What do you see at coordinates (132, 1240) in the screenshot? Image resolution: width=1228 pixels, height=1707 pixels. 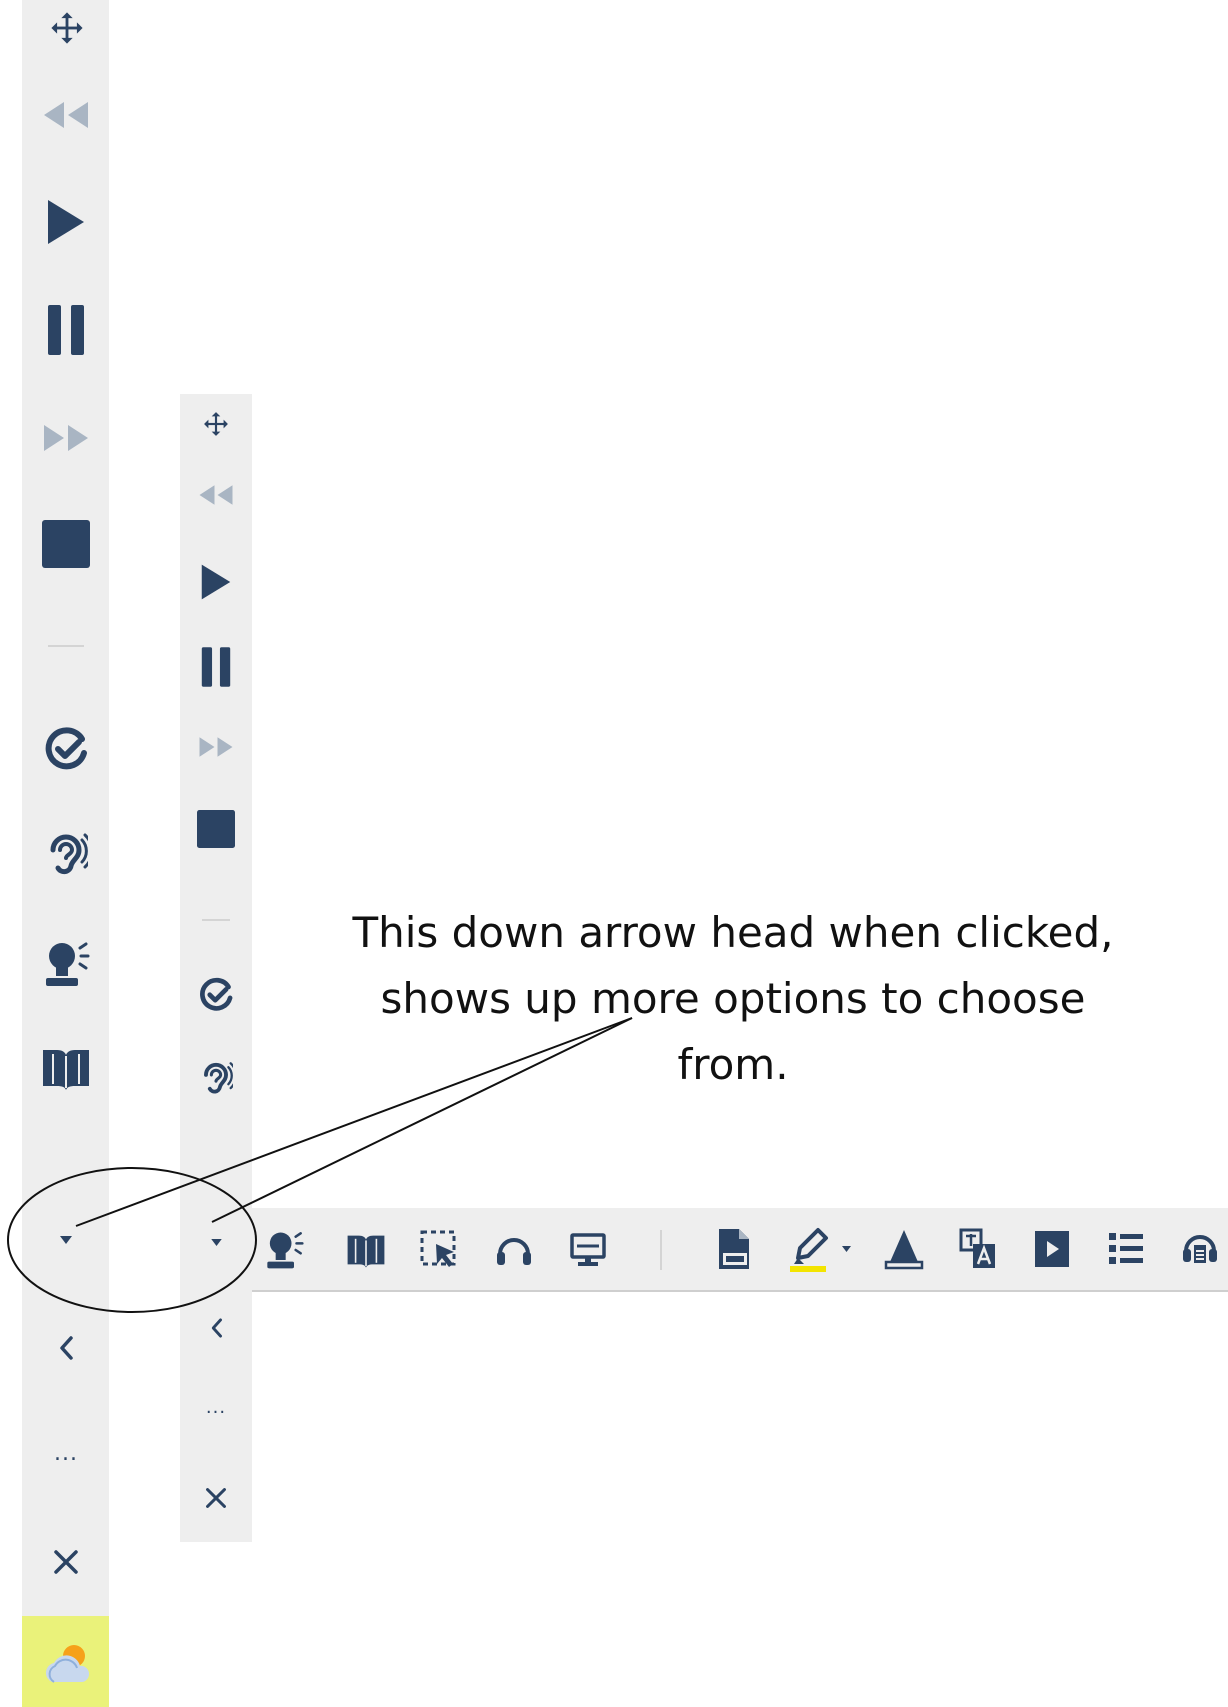 I see `callout-ellipse` at bounding box center [132, 1240].